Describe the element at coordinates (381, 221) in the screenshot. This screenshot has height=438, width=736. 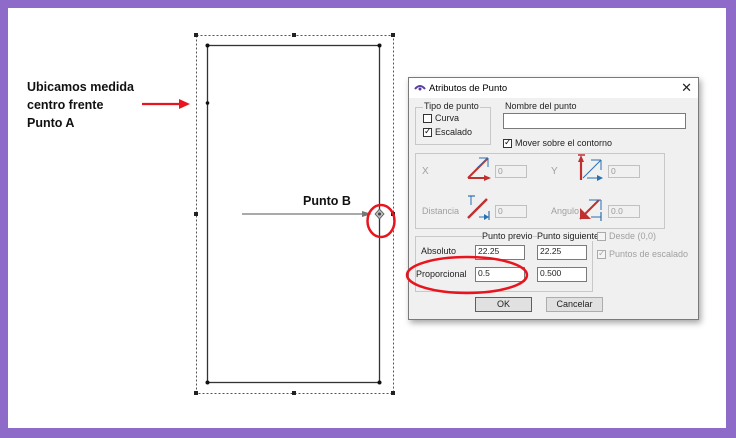
I see `punto-b-highlight` at that location.